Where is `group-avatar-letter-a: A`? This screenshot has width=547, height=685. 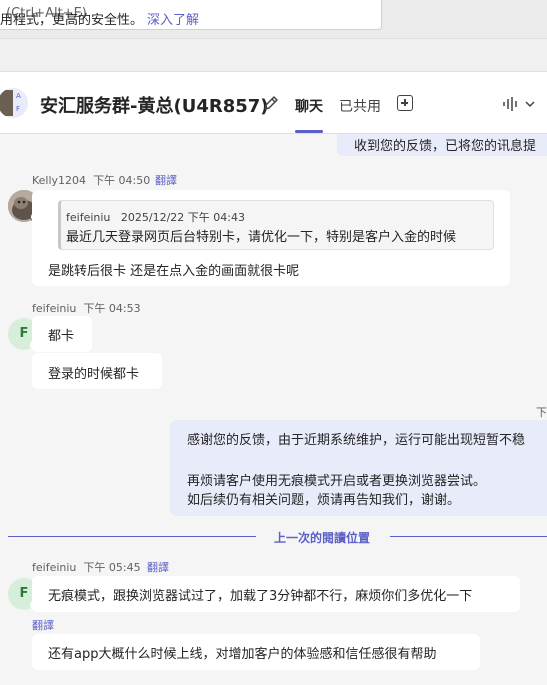 group-avatar-letter-a: A is located at coordinates (18, 96).